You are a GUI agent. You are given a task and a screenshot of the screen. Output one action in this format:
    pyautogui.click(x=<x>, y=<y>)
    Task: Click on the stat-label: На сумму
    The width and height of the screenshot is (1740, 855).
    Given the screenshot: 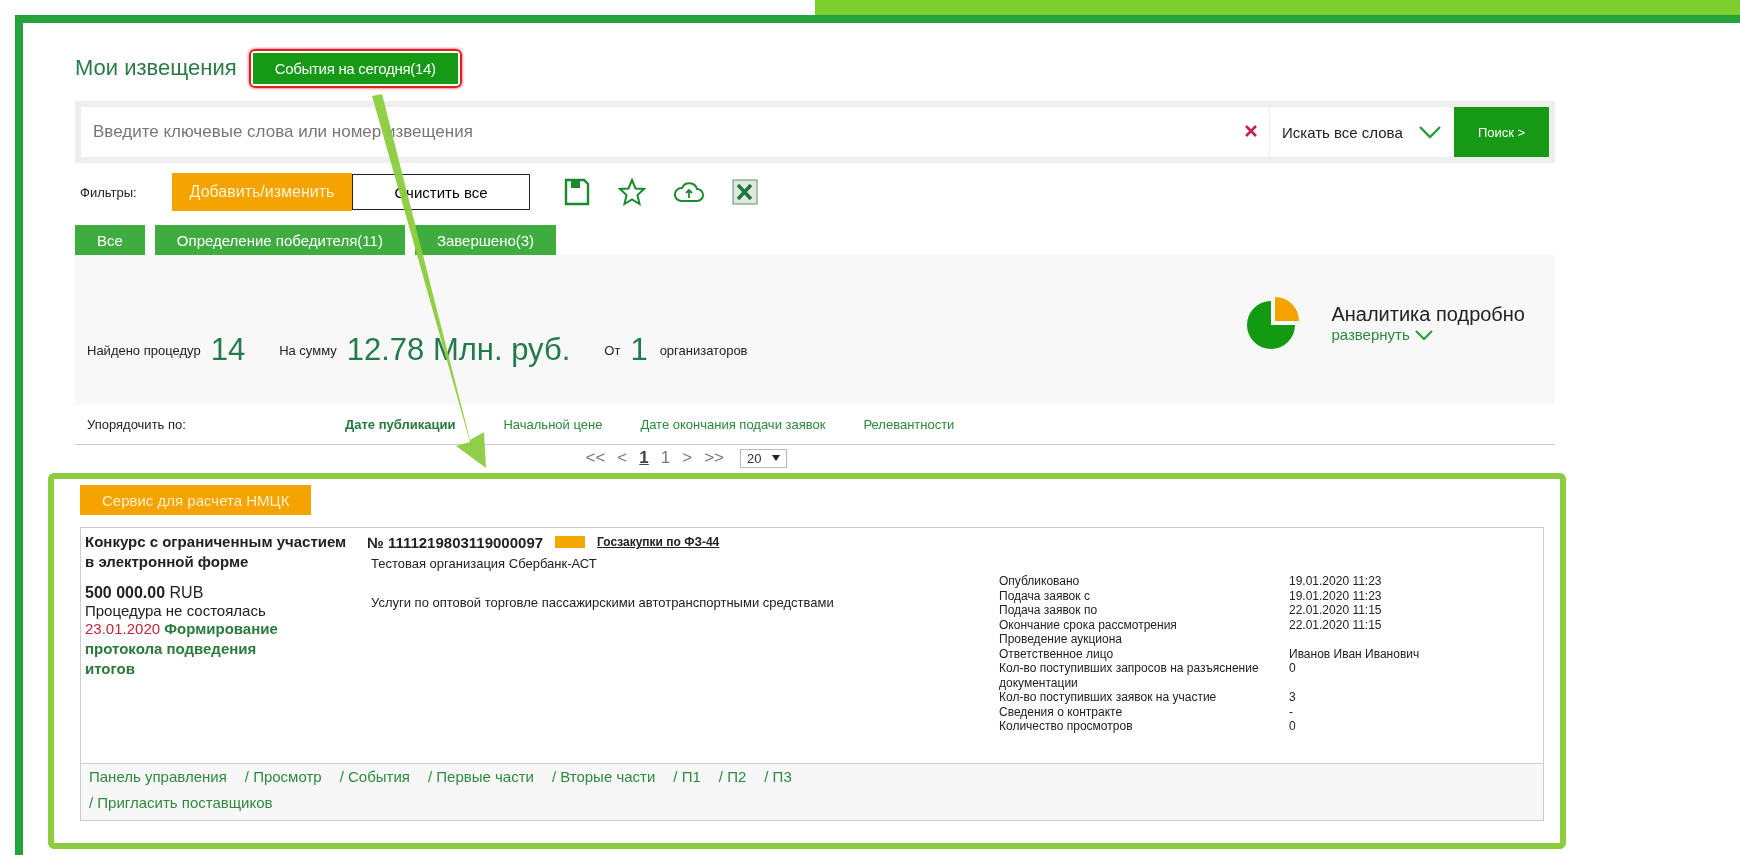 What is the action you would take?
    pyautogui.click(x=308, y=350)
    